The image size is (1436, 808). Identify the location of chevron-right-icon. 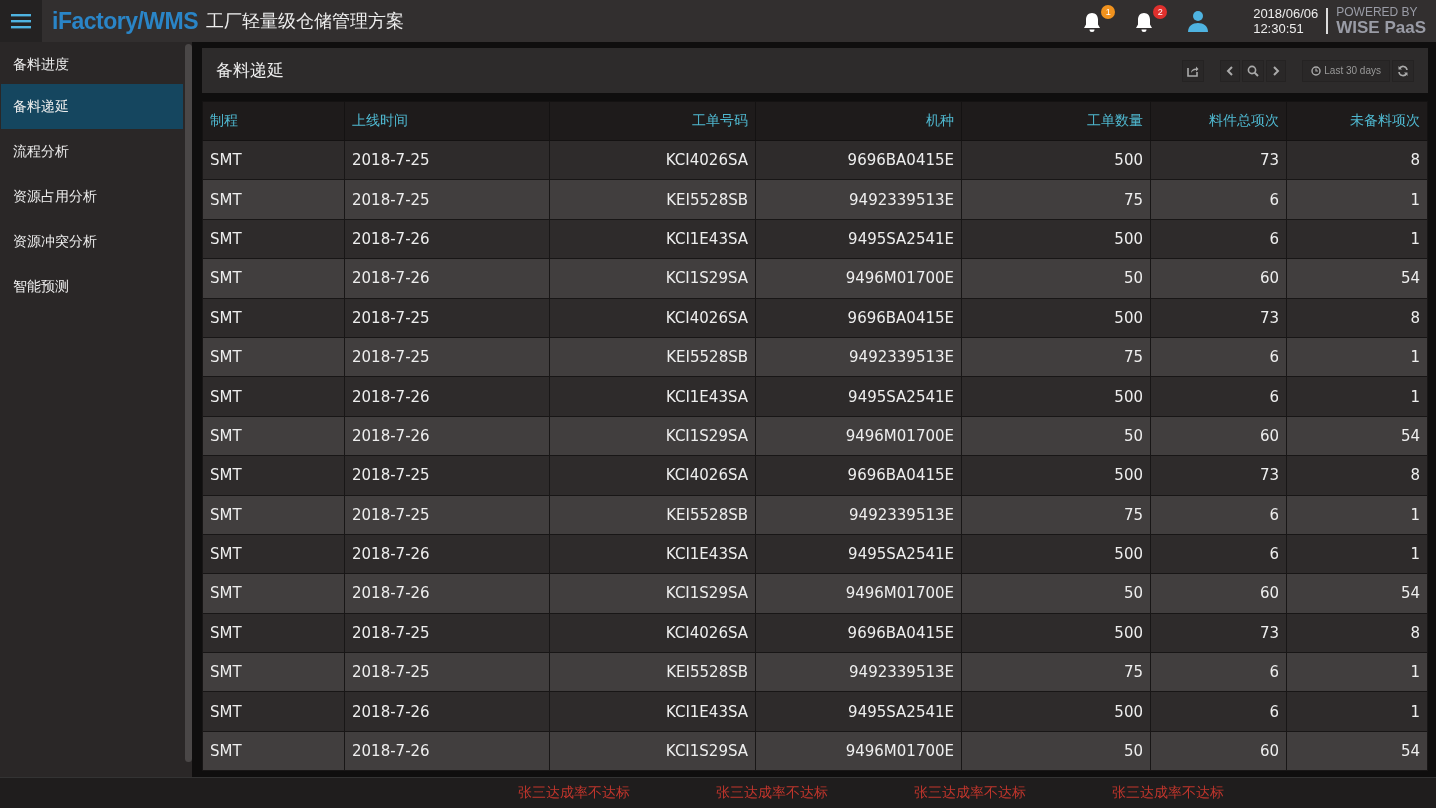
(1276, 70).